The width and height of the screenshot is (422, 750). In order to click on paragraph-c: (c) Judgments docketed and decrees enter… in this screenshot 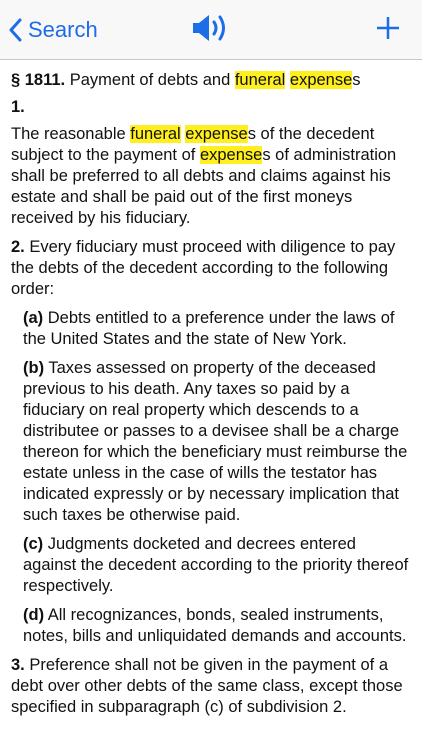, I will do `click(216, 565)`.